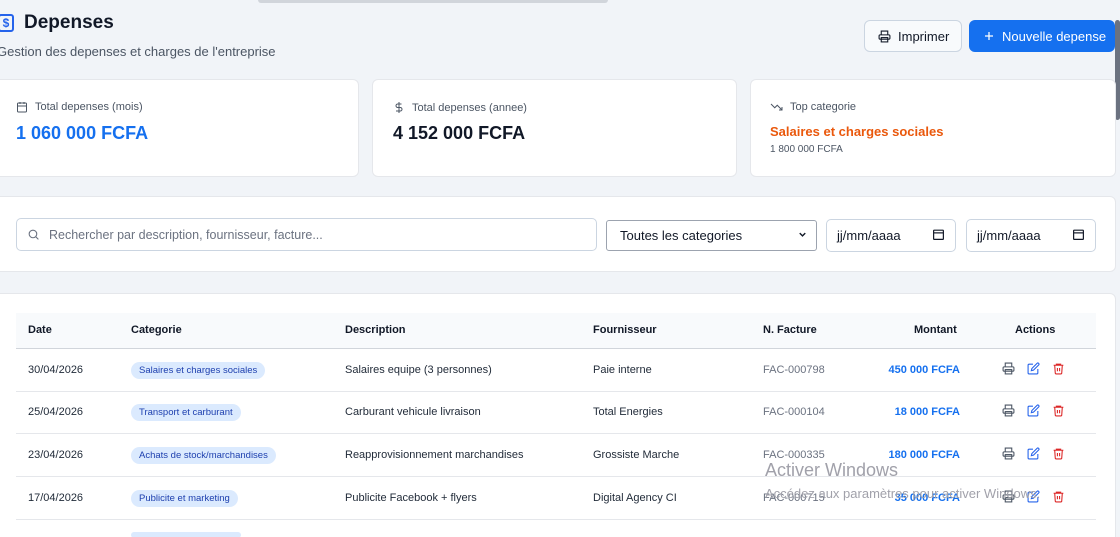 Image resolution: width=1120 pixels, height=537 pixels. What do you see at coordinates (776, 107) in the screenshot?
I see `trending-down-icon` at bounding box center [776, 107].